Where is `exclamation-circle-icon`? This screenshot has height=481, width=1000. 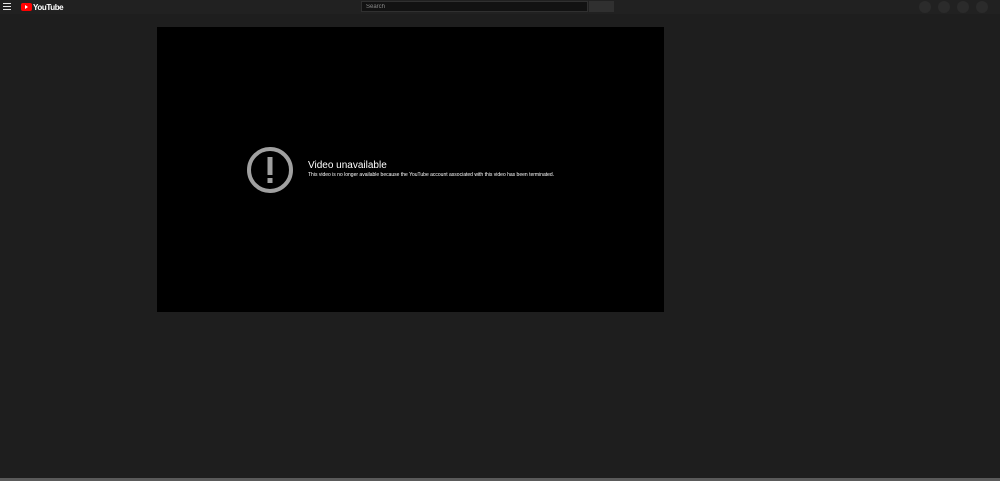
exclamation-circle-icon is located at coordinates (270, 170).